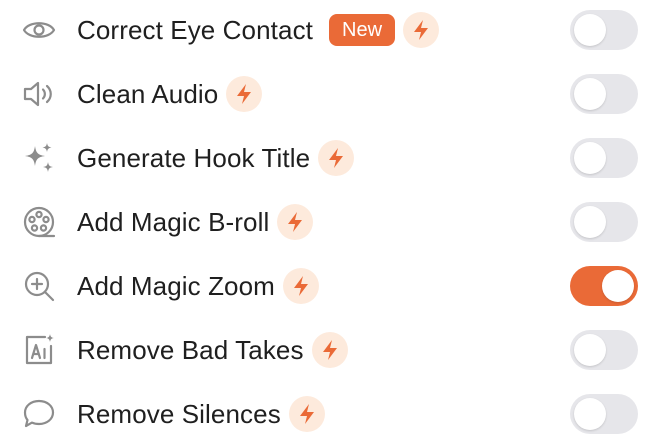 This screenshot has height=448, width=660. Describe the element at coordinates (39, 350) in the screenshot. I see `ai-image-icon` at that location.